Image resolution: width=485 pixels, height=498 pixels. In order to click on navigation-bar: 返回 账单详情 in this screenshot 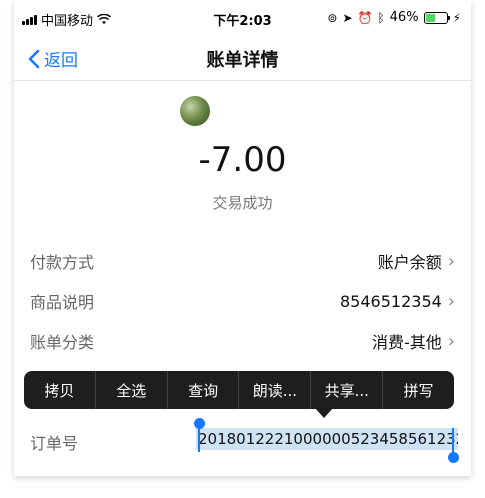, I will do `click(242, 58)`.